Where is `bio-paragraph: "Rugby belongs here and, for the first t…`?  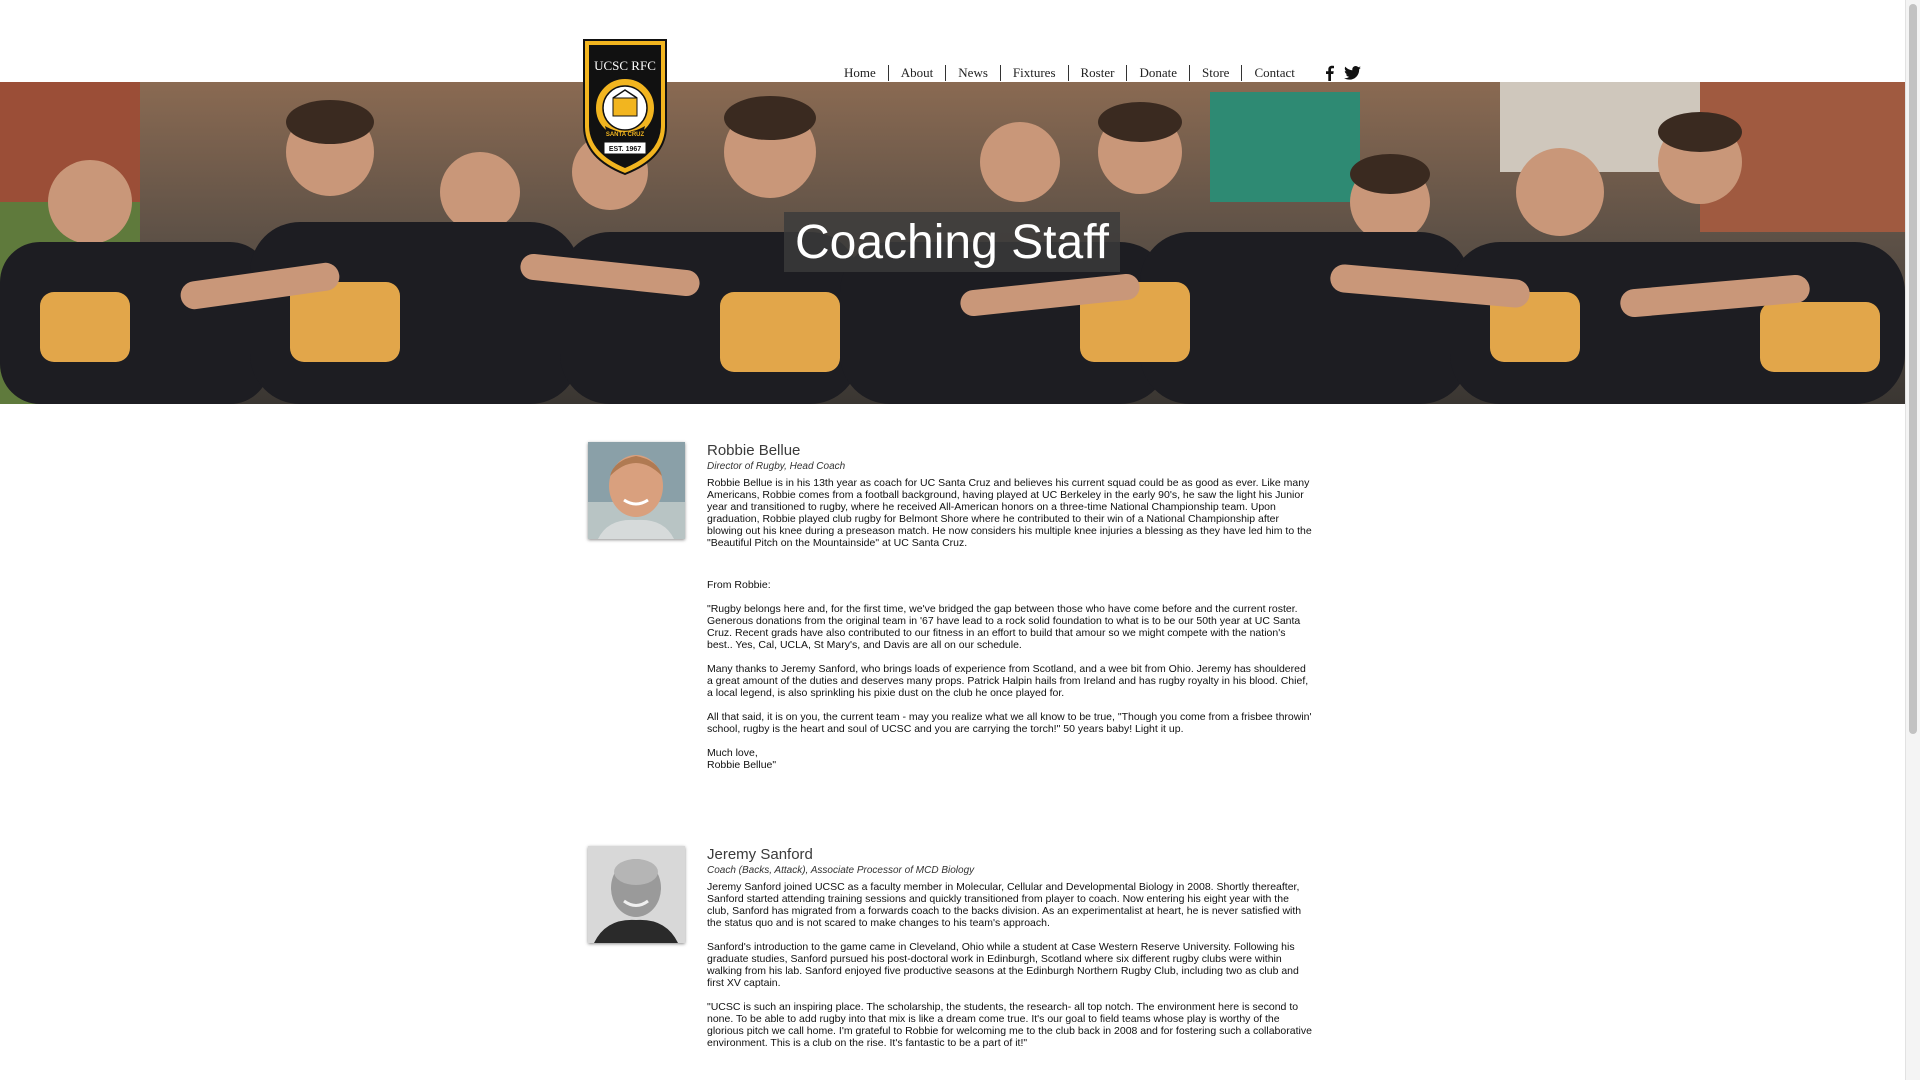 bio-paragraph: "Rugby belongs here and, for the first t… is located at coordinates (1004, 627).